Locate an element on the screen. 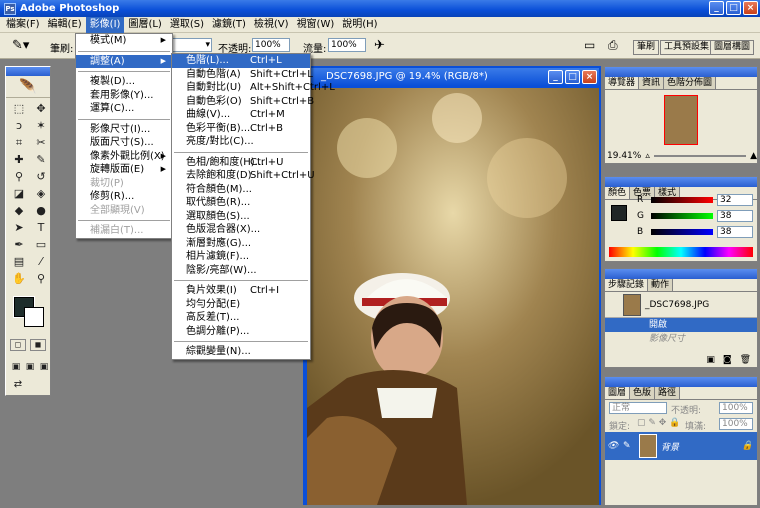 The width and height of the screenshot is (760, 508). notes-icon: ▤ is located at coordinates (19, 262).